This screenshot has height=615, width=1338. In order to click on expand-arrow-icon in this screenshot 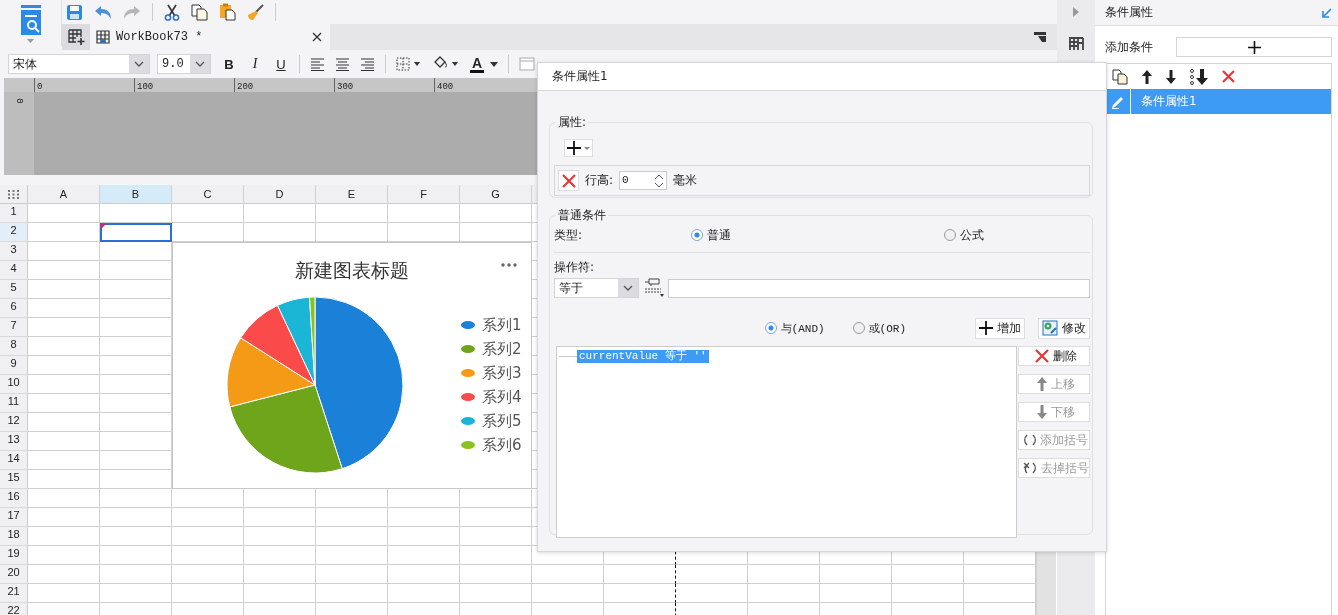, I will do `click(1076, 12)`.